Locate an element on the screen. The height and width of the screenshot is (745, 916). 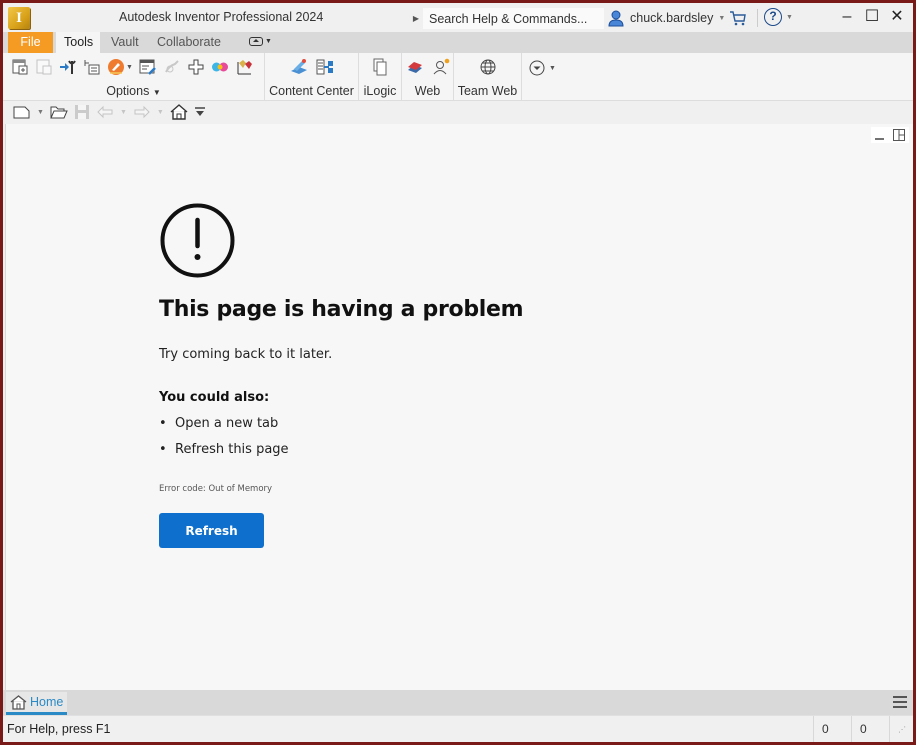
help-search: ▶ is located at coordinates (506, 18).